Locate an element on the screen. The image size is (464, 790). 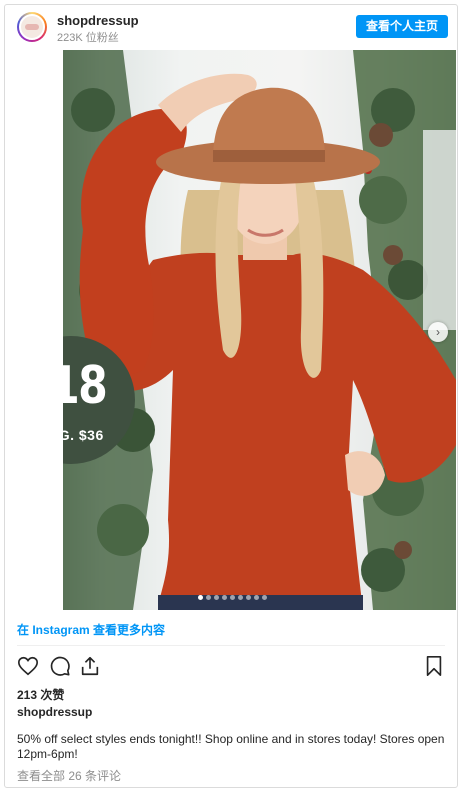
sale-price-value: 18 is located at coordinates (85, 386).